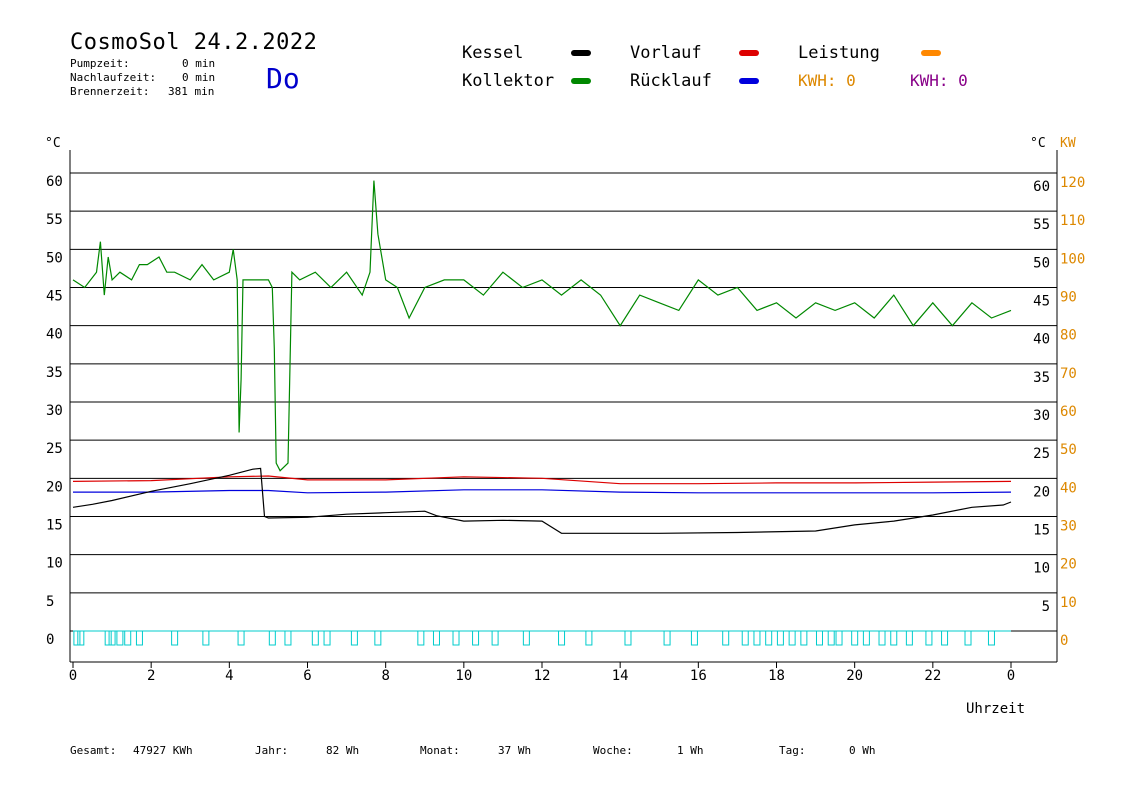  I want to click on y-tick-label-right-celsius: 60, so click(1041, 187).